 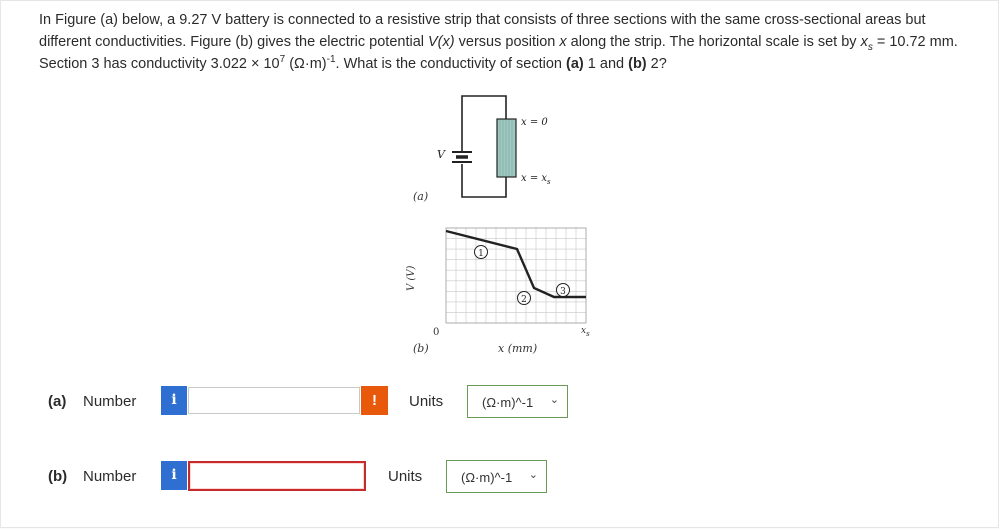 I want to click on section-3-label: 3, so click(x=563, y=292).